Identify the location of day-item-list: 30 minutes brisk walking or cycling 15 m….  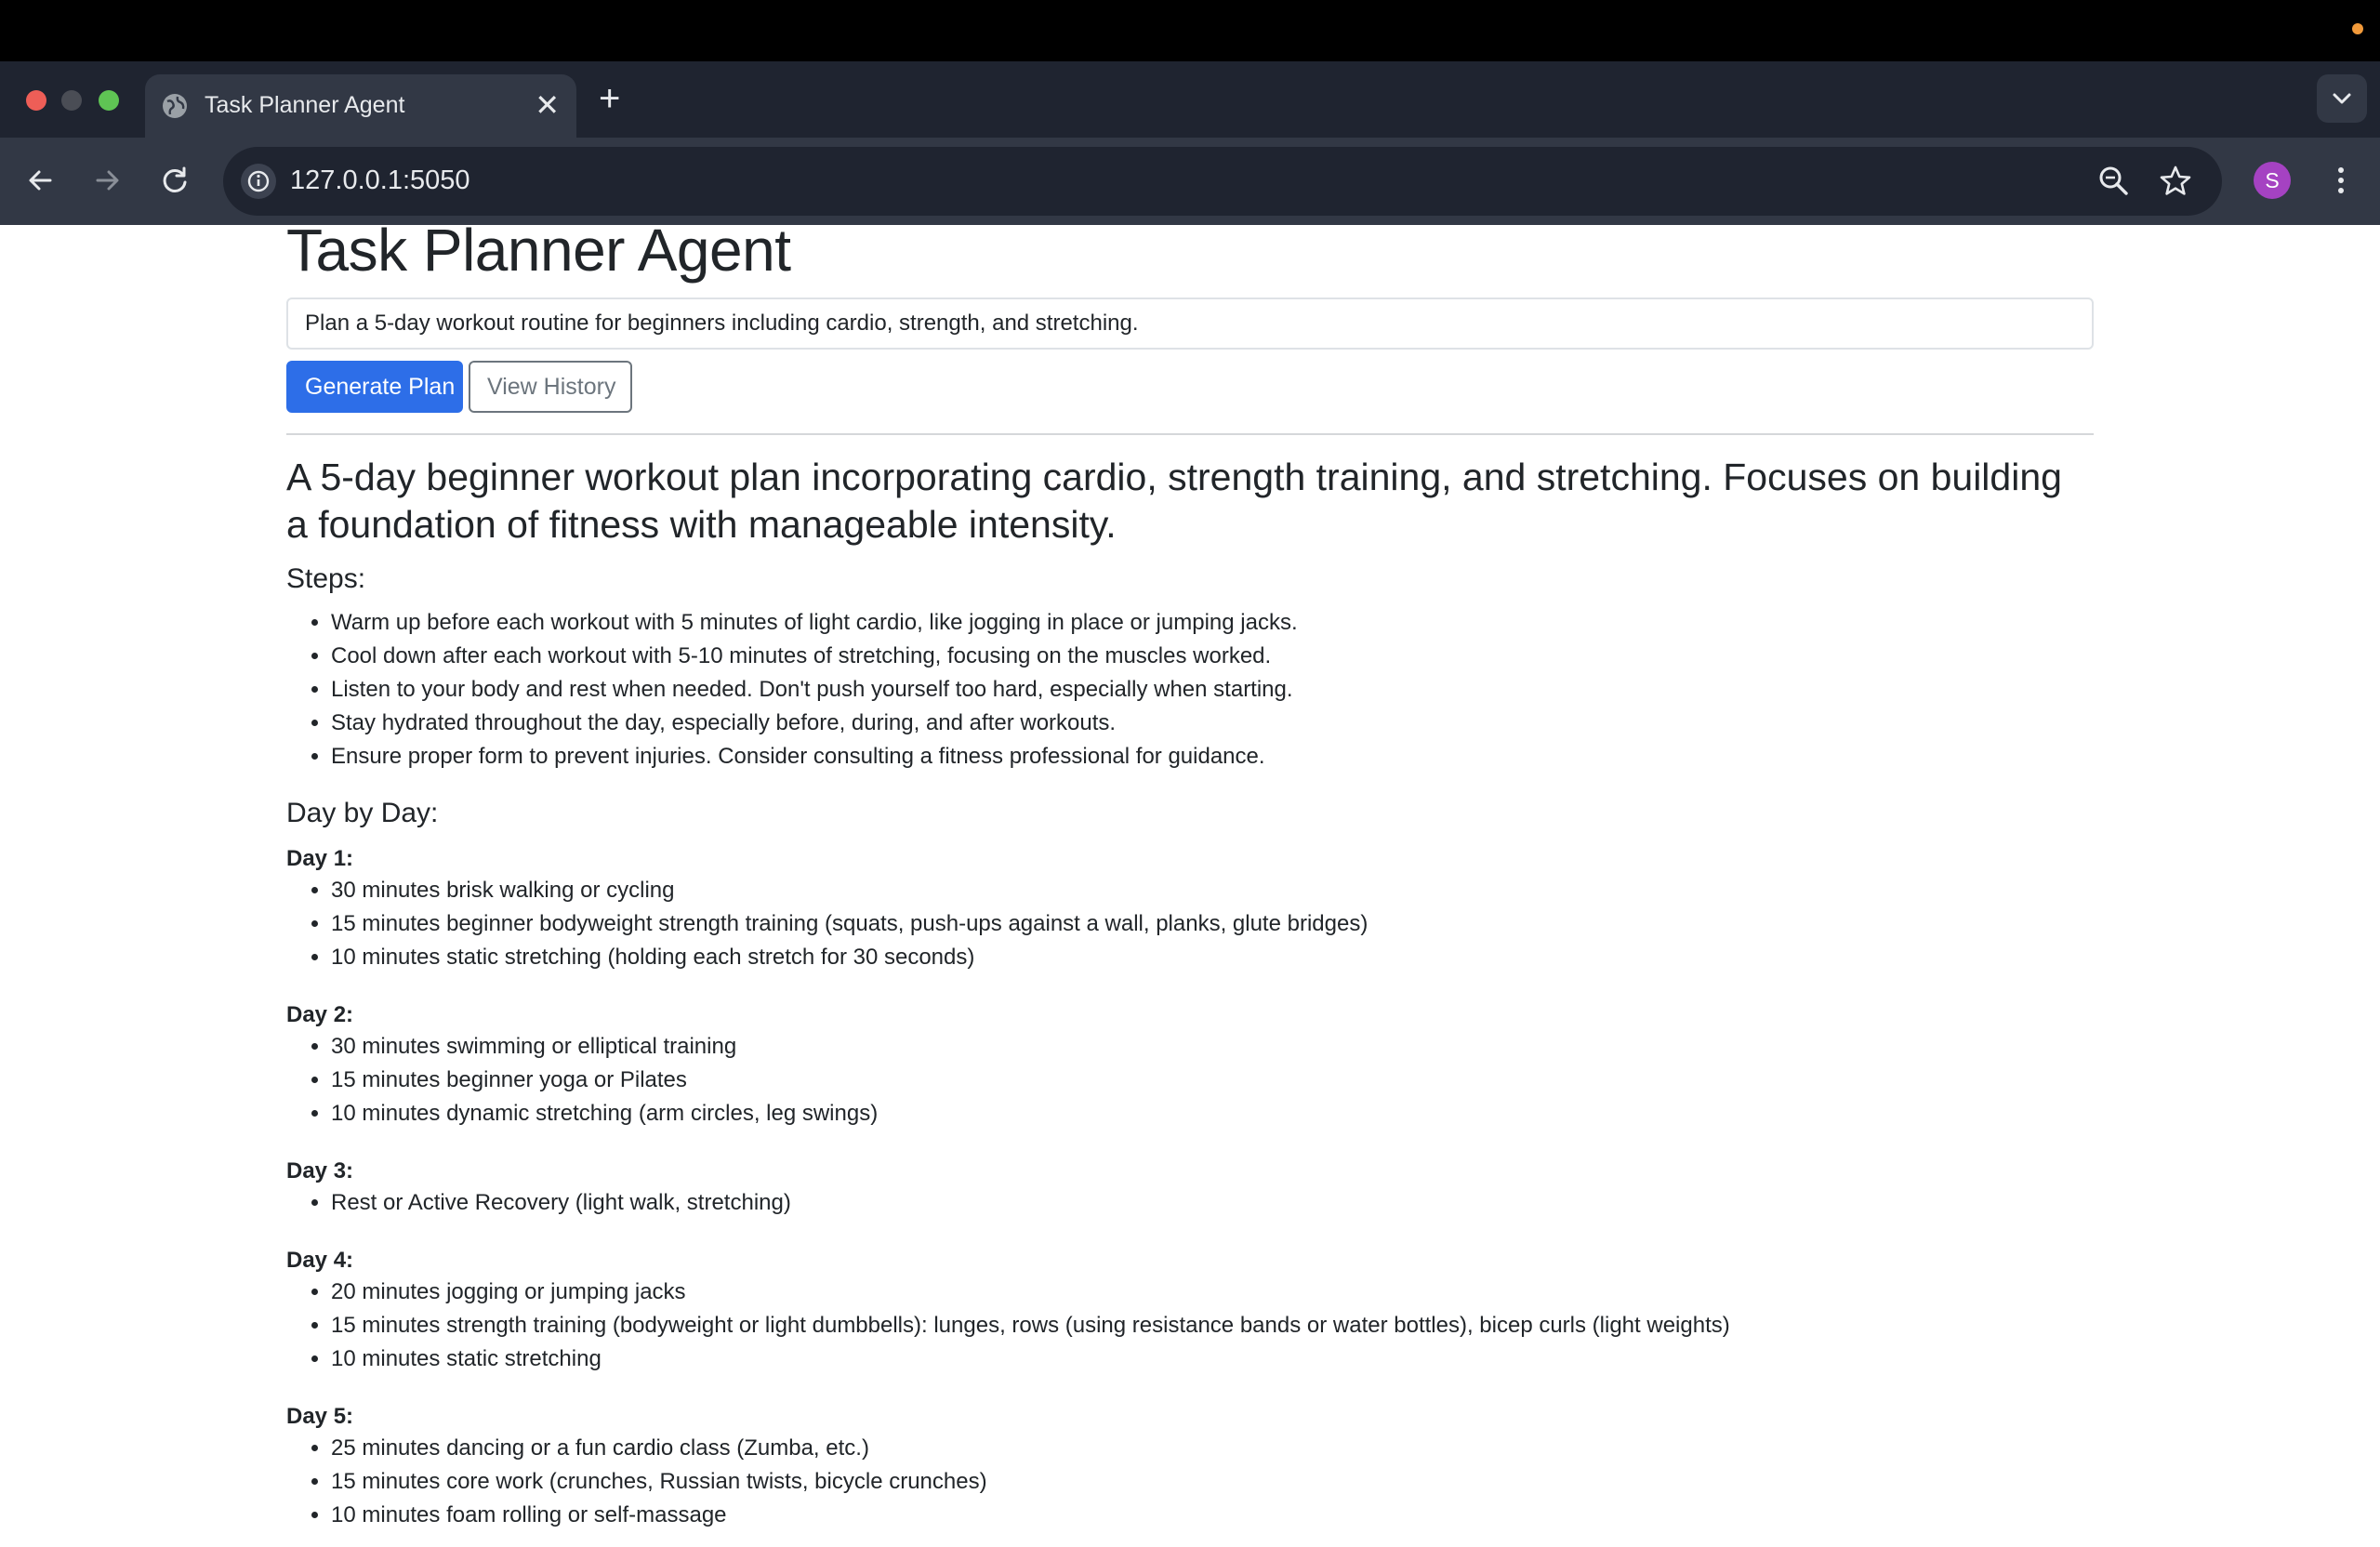
(827, 924).